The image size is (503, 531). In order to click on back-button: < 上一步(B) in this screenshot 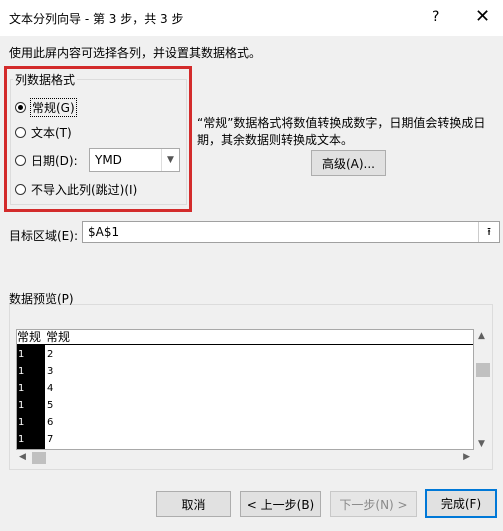, I will do `click(280, 504)`.